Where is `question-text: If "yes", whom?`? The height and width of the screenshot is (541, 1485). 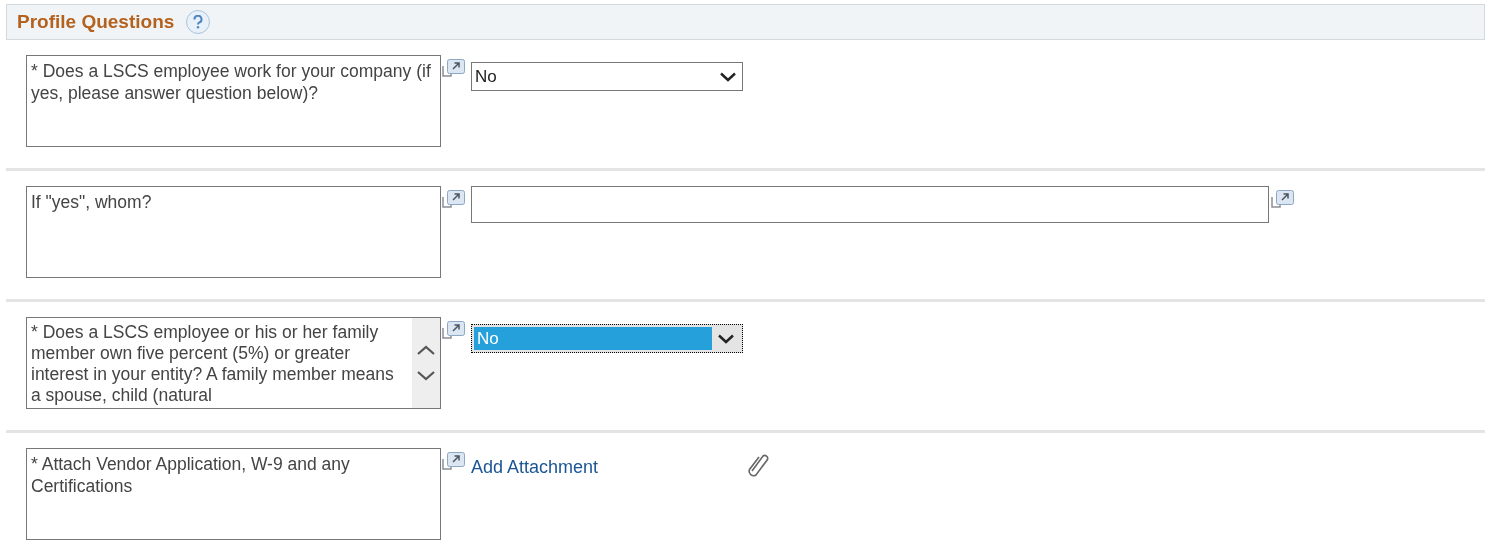 question-text: If "yes", whom? is located at coordinates (91, 202).